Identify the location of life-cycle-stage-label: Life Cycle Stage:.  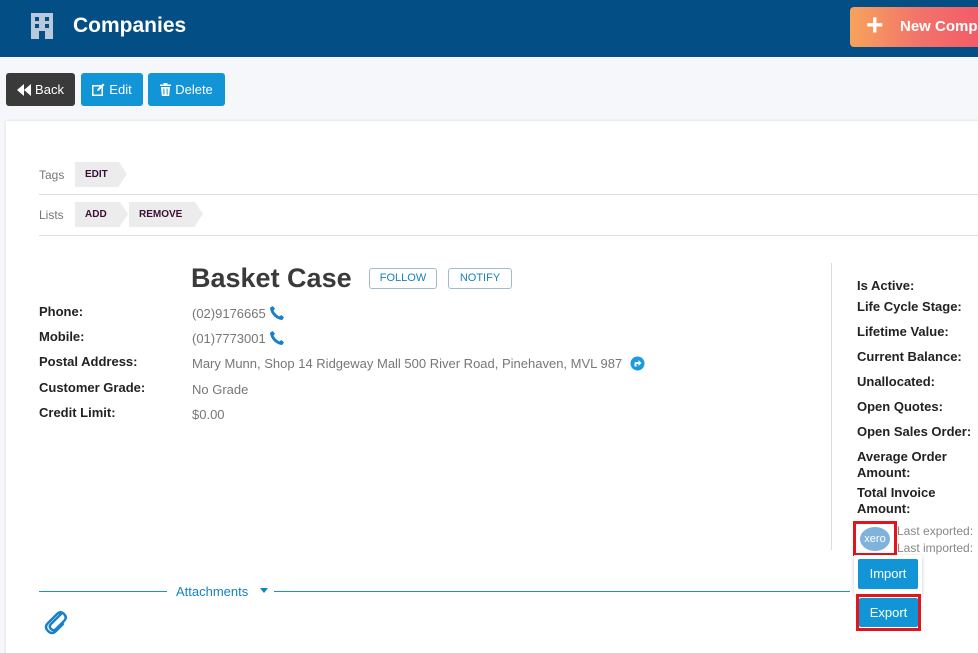
(909, 306).